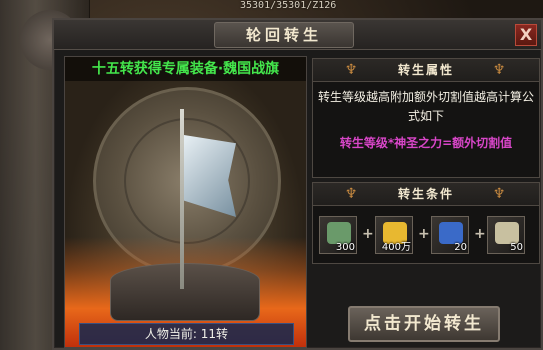 This screenshot has width=543, height=350. I want to click on required-item-gems: 50, so click(506, 235).